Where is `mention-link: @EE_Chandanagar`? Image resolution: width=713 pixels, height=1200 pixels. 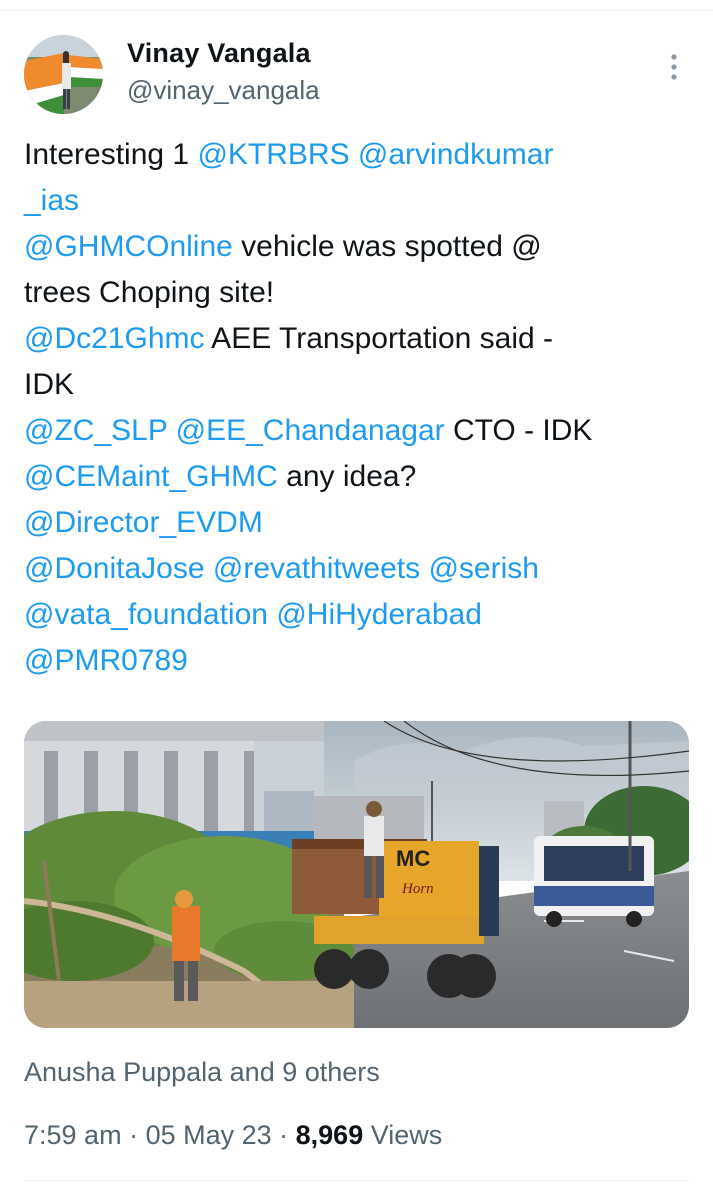 mention-link: @EE_Chandanagar is located at coordinates (310, 430).